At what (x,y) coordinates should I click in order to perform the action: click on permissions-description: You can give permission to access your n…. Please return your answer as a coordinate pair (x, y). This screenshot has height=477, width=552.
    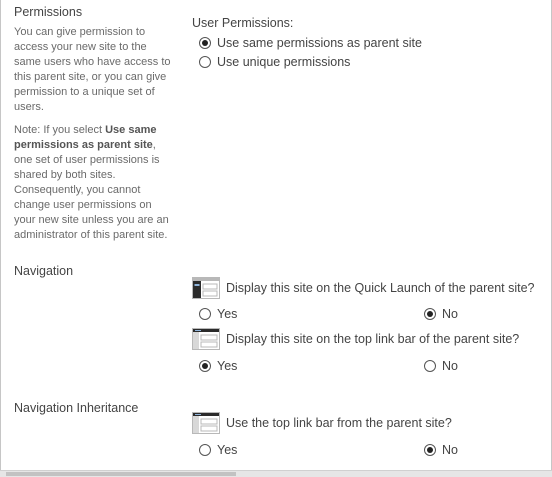
    Looking at the image, I should click on (92, 69).